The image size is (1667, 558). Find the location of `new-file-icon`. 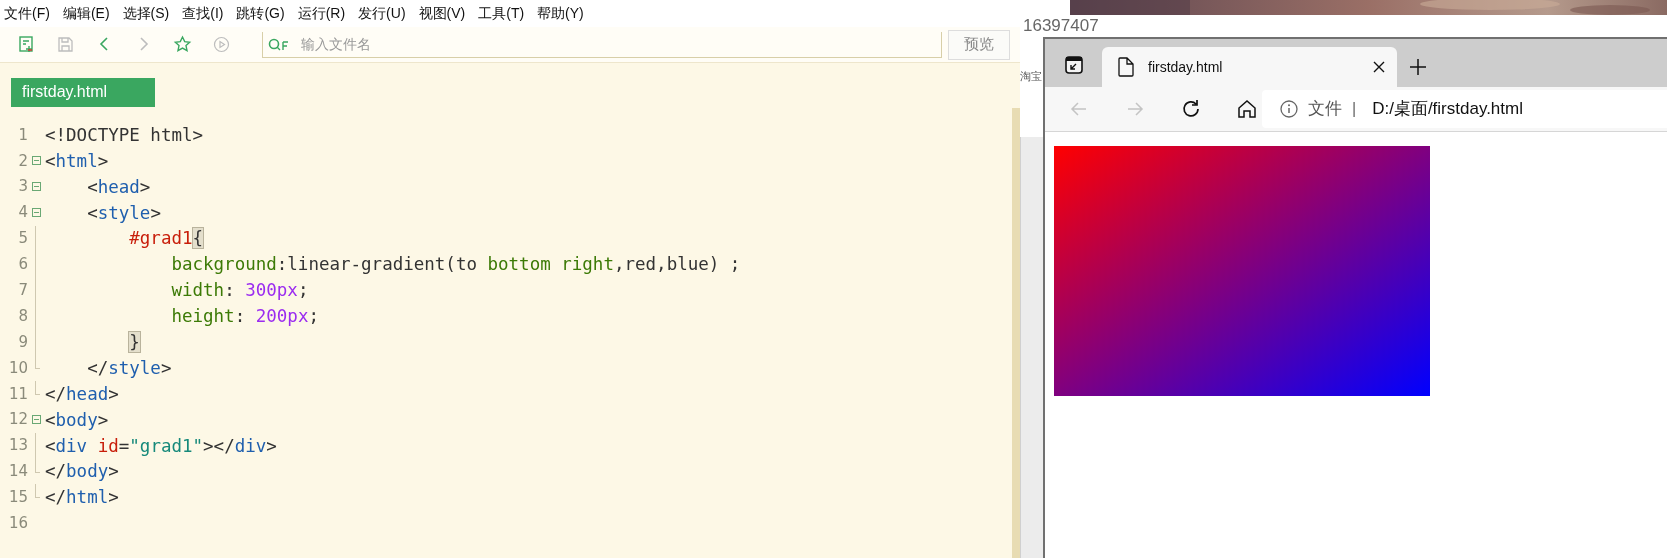

new-file-icon is located at coordinates (26, 44).